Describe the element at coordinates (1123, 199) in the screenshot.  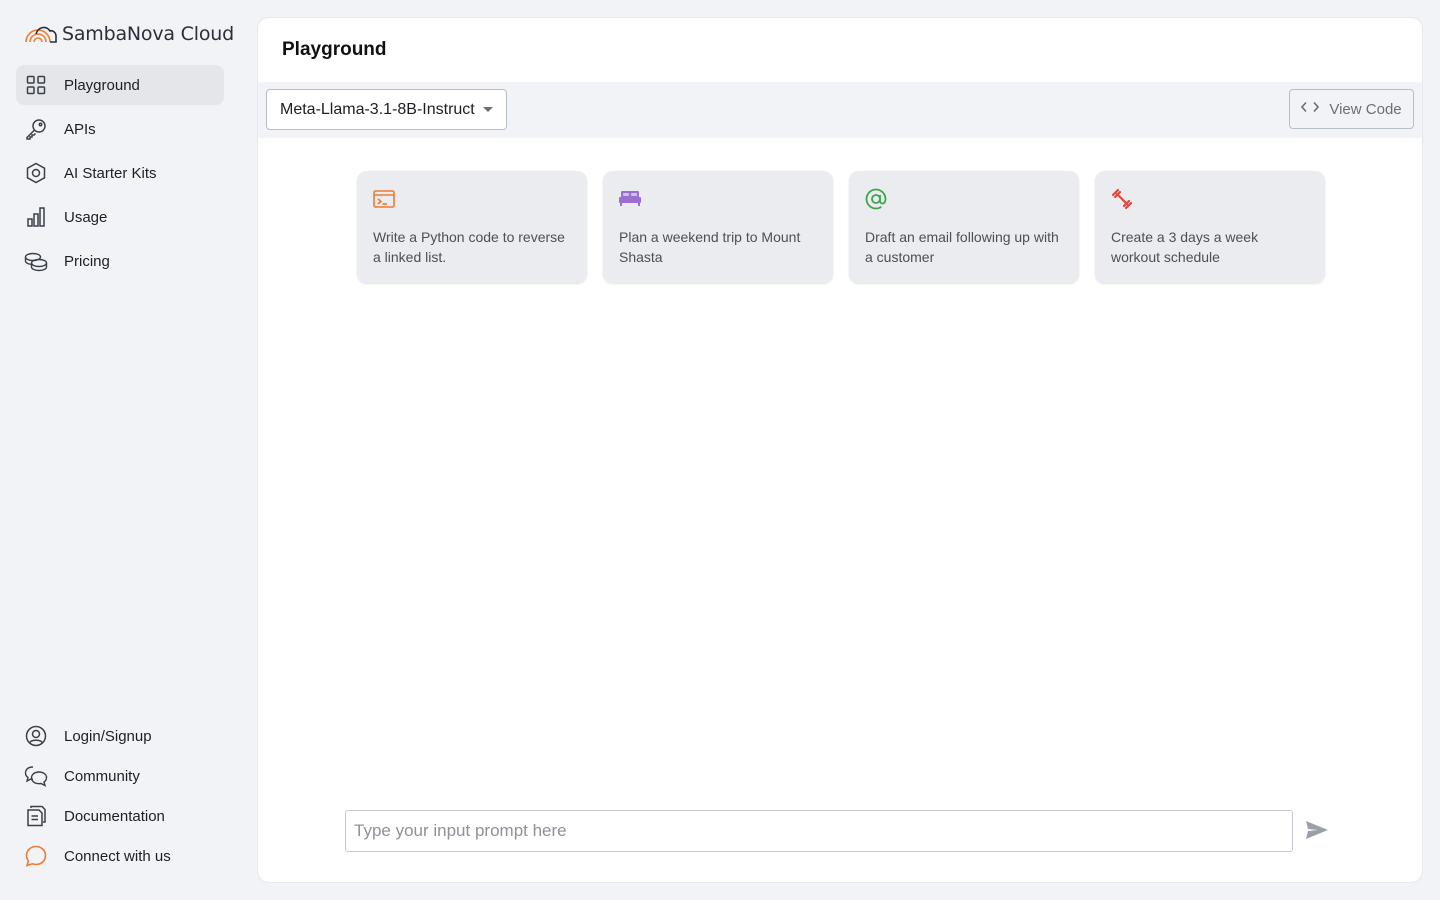
I see `dumbbell-icon` at that location.